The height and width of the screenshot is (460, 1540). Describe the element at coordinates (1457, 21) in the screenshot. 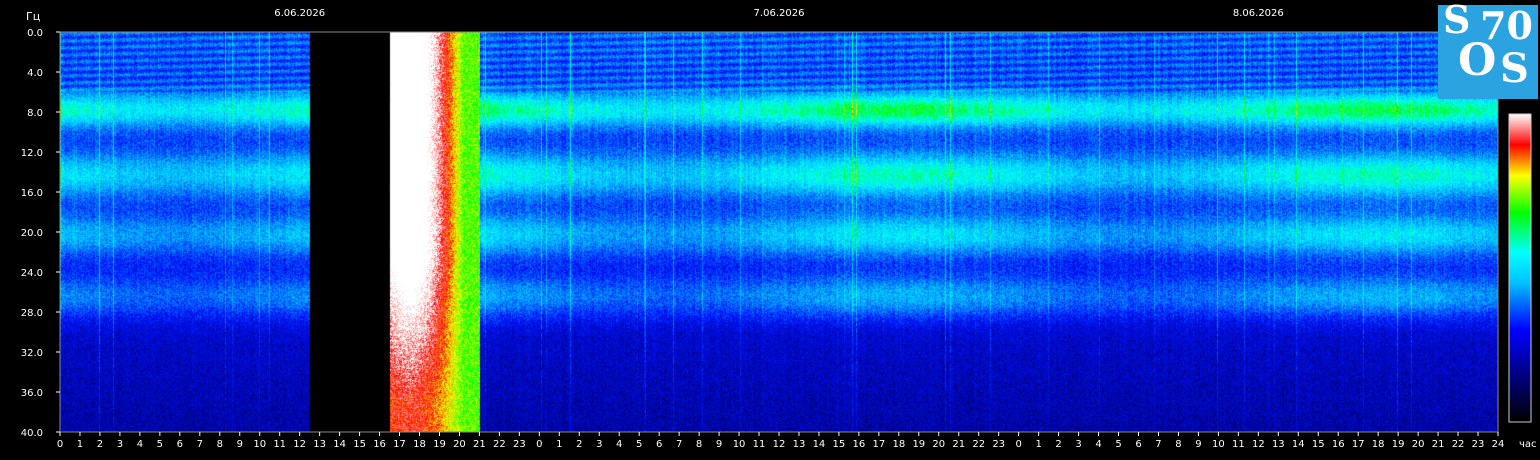

I see `logo-letter-s-top: S` at that location.